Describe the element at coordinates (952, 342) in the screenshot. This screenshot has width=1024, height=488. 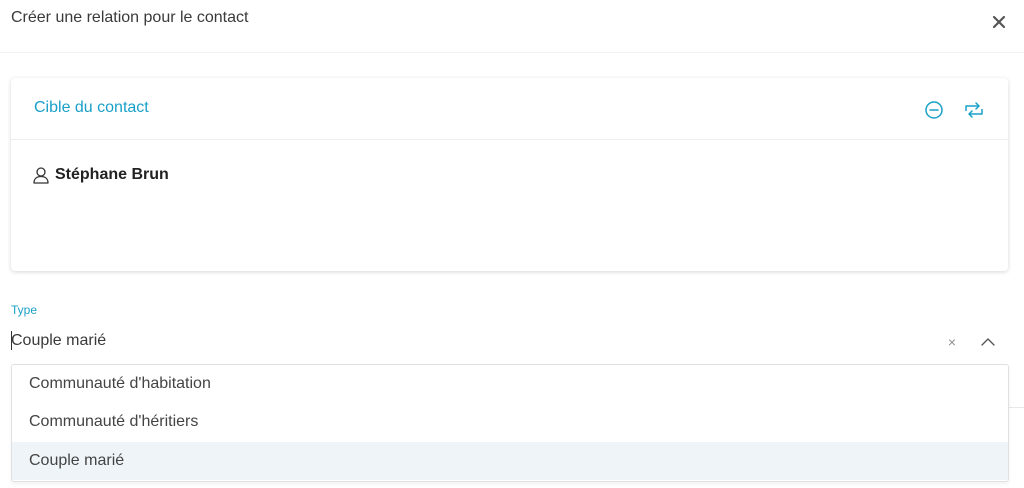
I see `clear-selection-button: ×` at that location.